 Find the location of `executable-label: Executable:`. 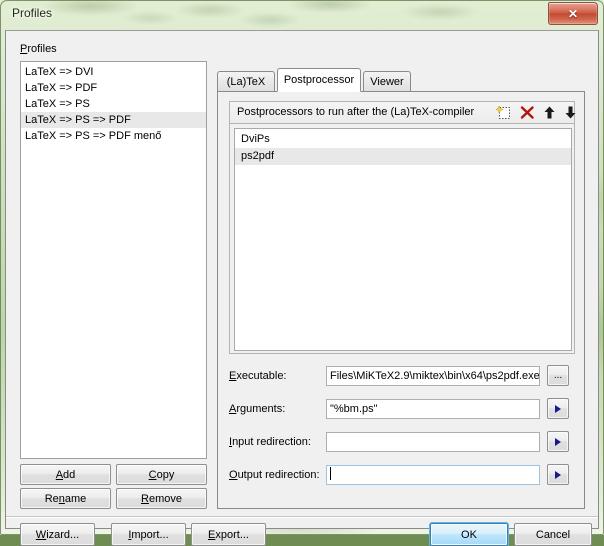

executable-label: Executable: is located at coordinates (258, 376).